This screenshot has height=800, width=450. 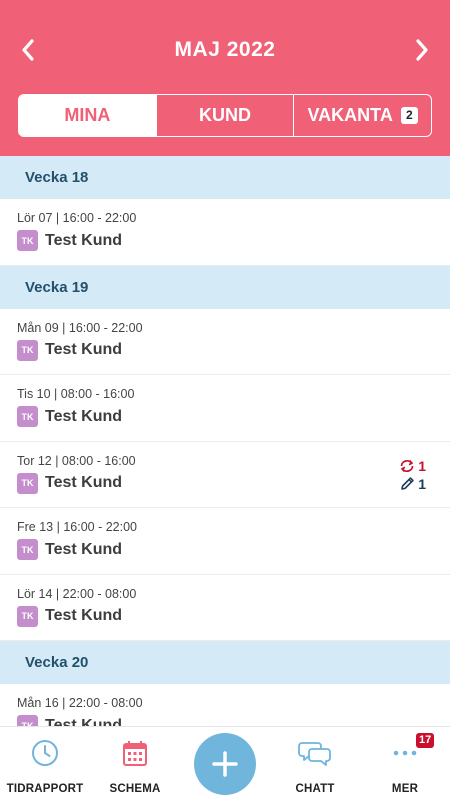 I want to click on add-button, so click(x=225, y=764).